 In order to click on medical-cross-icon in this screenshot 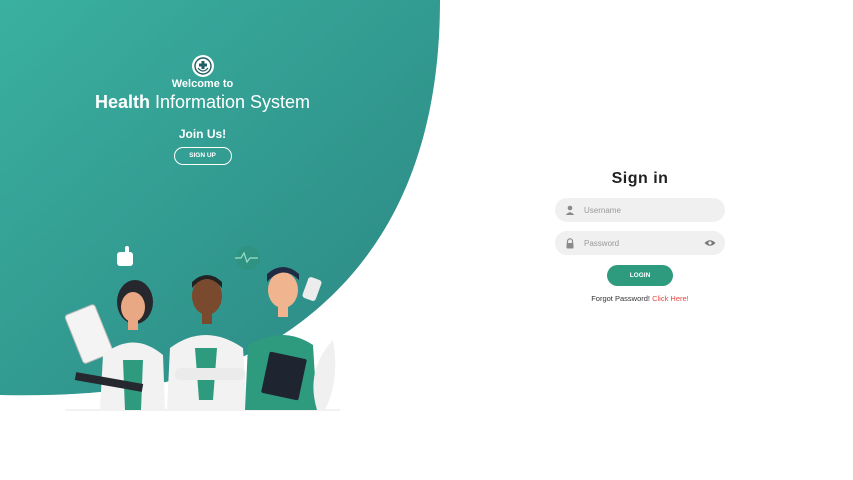, I will do `click(202, 66)`.